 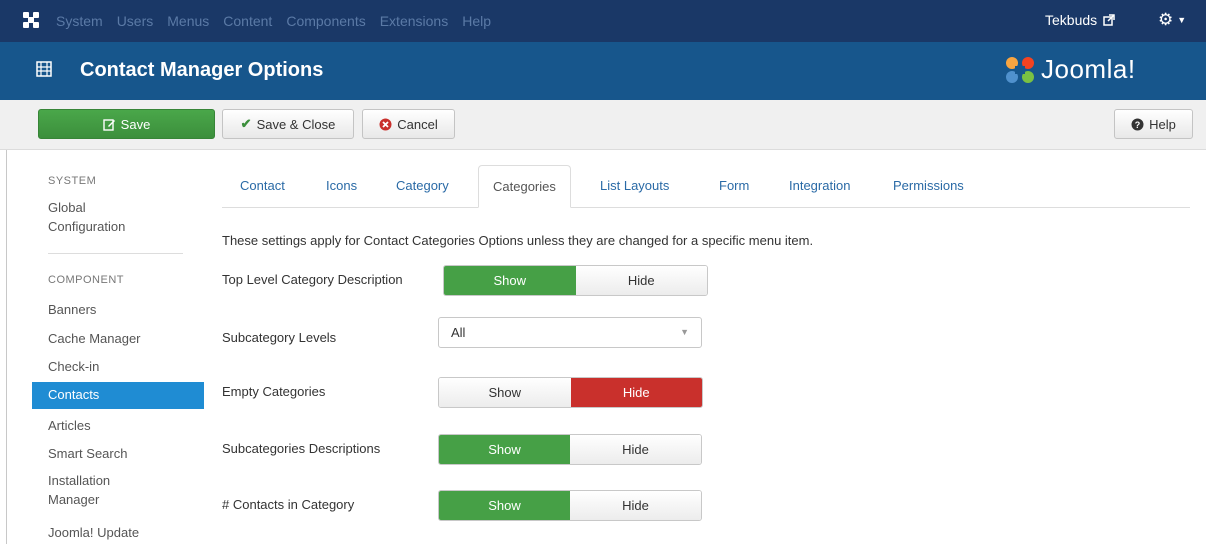 What do you see at coordinates (1088, 69) in the screenshot?
I see `joomla-wordmark: Joomla!` at bounding box center [1088, 69].